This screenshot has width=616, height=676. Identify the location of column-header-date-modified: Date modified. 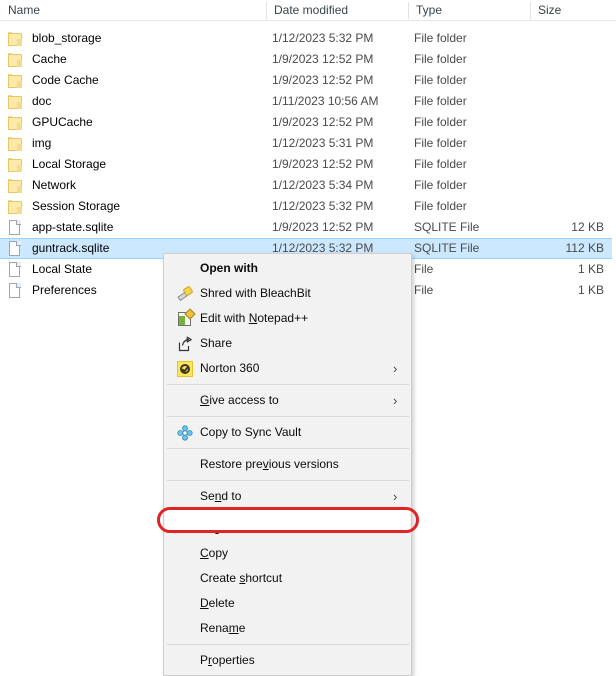
(337, 10).